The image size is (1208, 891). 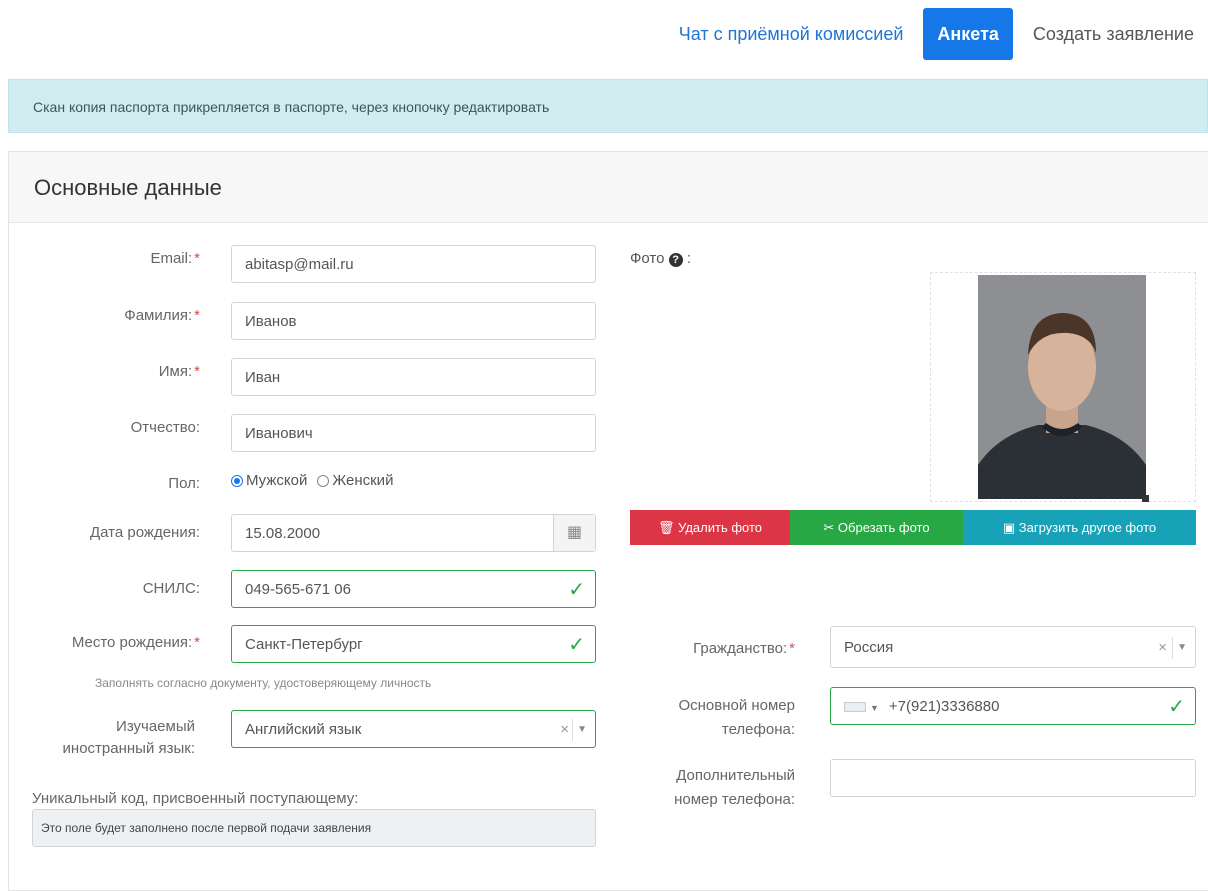 I want to click on name-input: Иван, so click(x=413, y=377).